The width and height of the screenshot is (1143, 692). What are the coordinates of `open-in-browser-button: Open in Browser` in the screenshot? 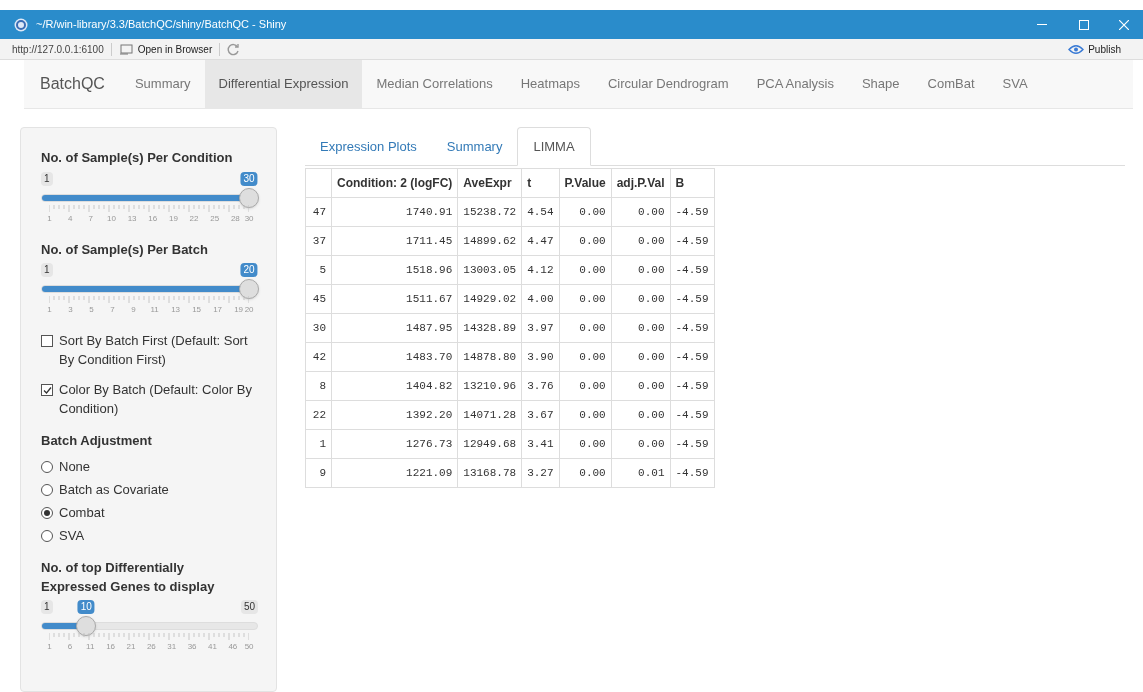 It's located at (165, 49).